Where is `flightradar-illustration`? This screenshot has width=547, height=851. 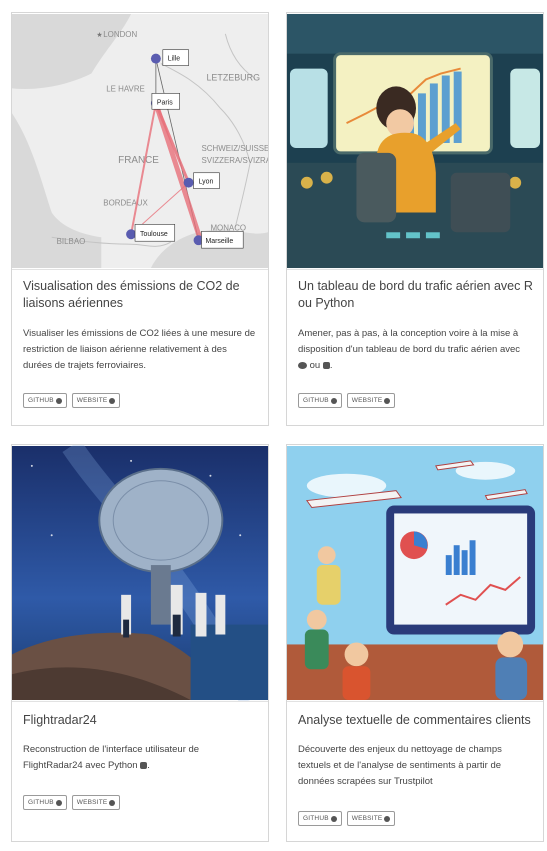 flightradar-illustration is located at coordinates (140, 573).